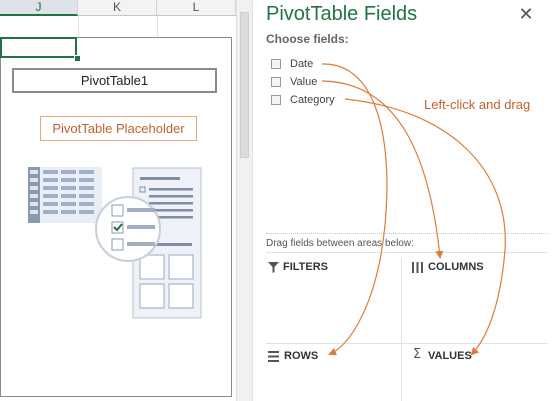  Describe the element at coordinates (301, 356) in the screenshot. I see `rows-area-label: ROWS` at that location.